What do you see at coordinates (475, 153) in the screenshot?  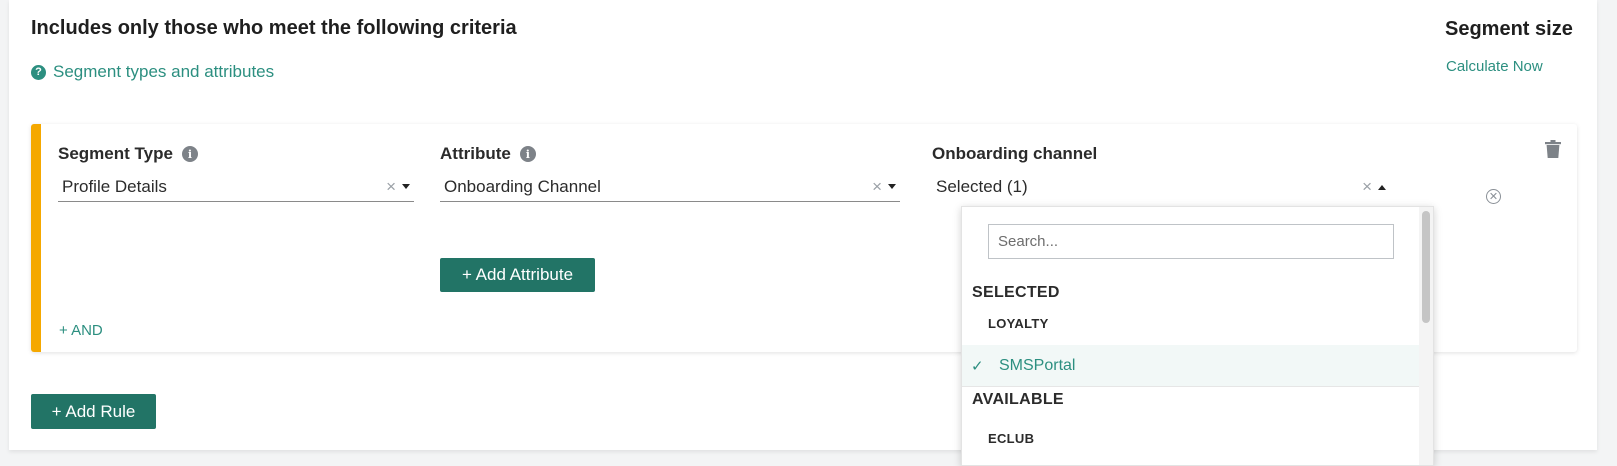 I see `attribute-label-text: Attribute` at bounding box center [475, 153].